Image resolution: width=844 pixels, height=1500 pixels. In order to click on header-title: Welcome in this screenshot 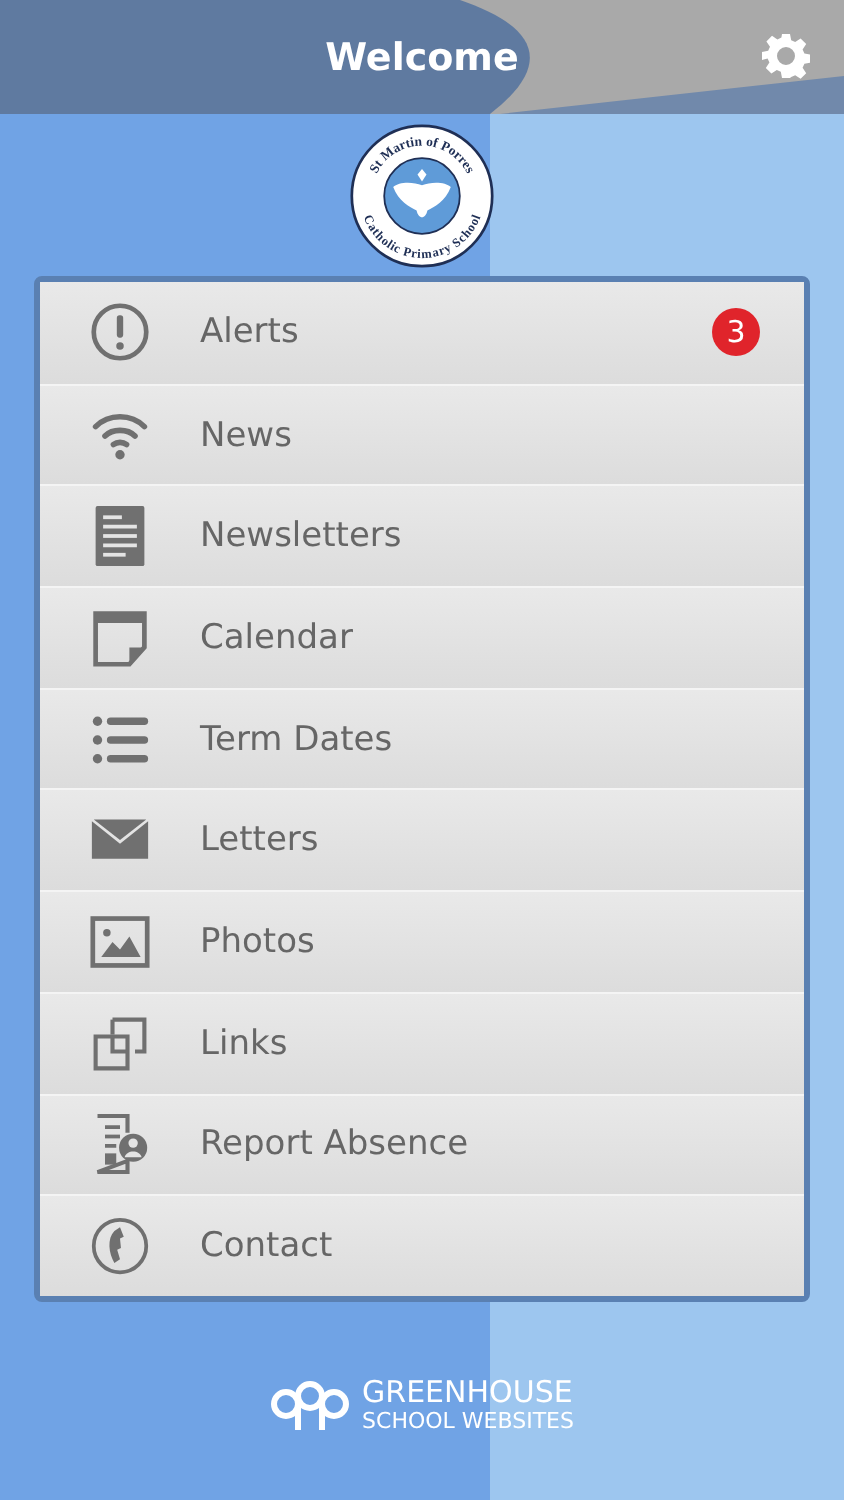, I will do `click(422, 57)`.